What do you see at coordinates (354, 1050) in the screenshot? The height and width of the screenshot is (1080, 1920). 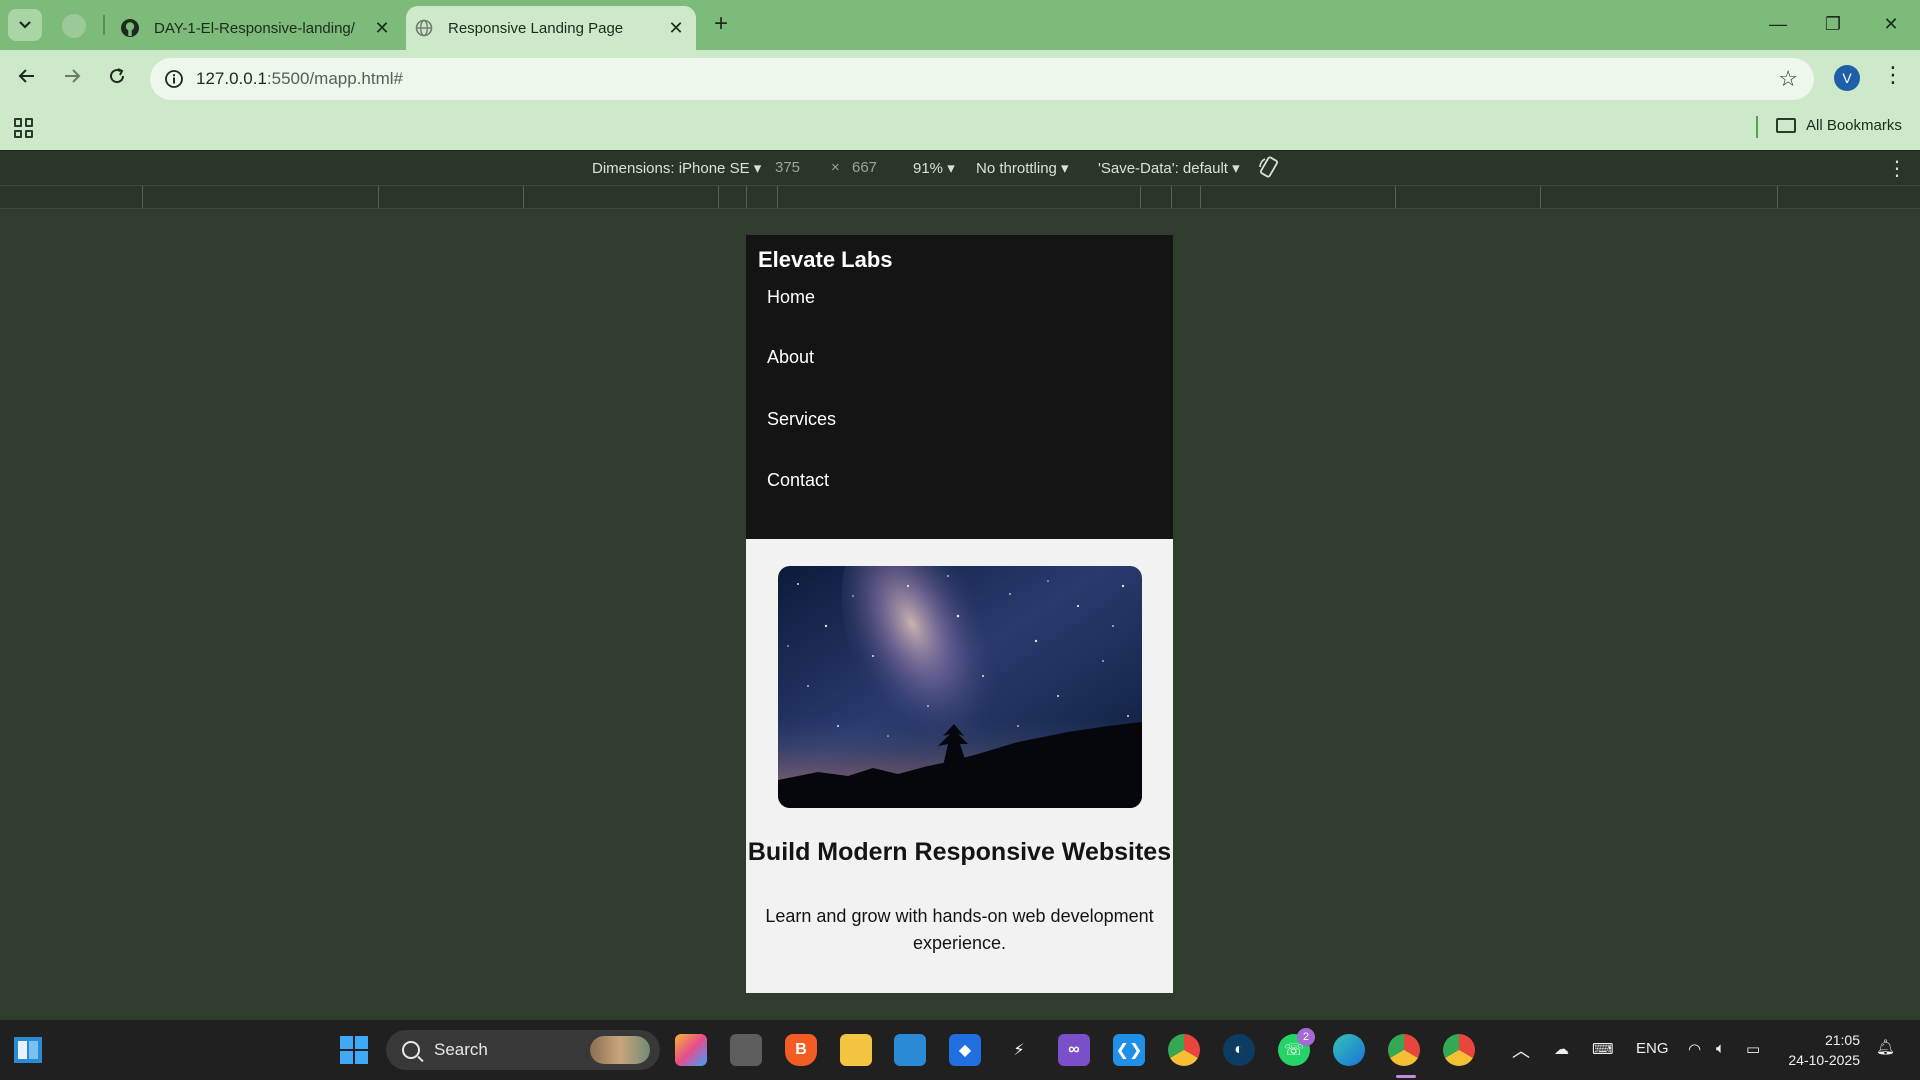 I see `windows-start-icon` at bounding box center [354, 1050].